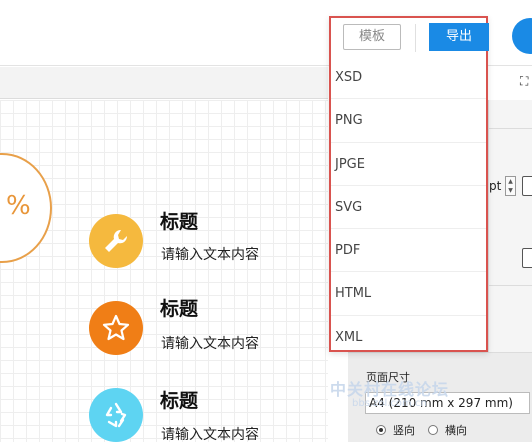  Describe the element at coordinates (116, 328) in the screenshot. I see `star-icon` at that location.